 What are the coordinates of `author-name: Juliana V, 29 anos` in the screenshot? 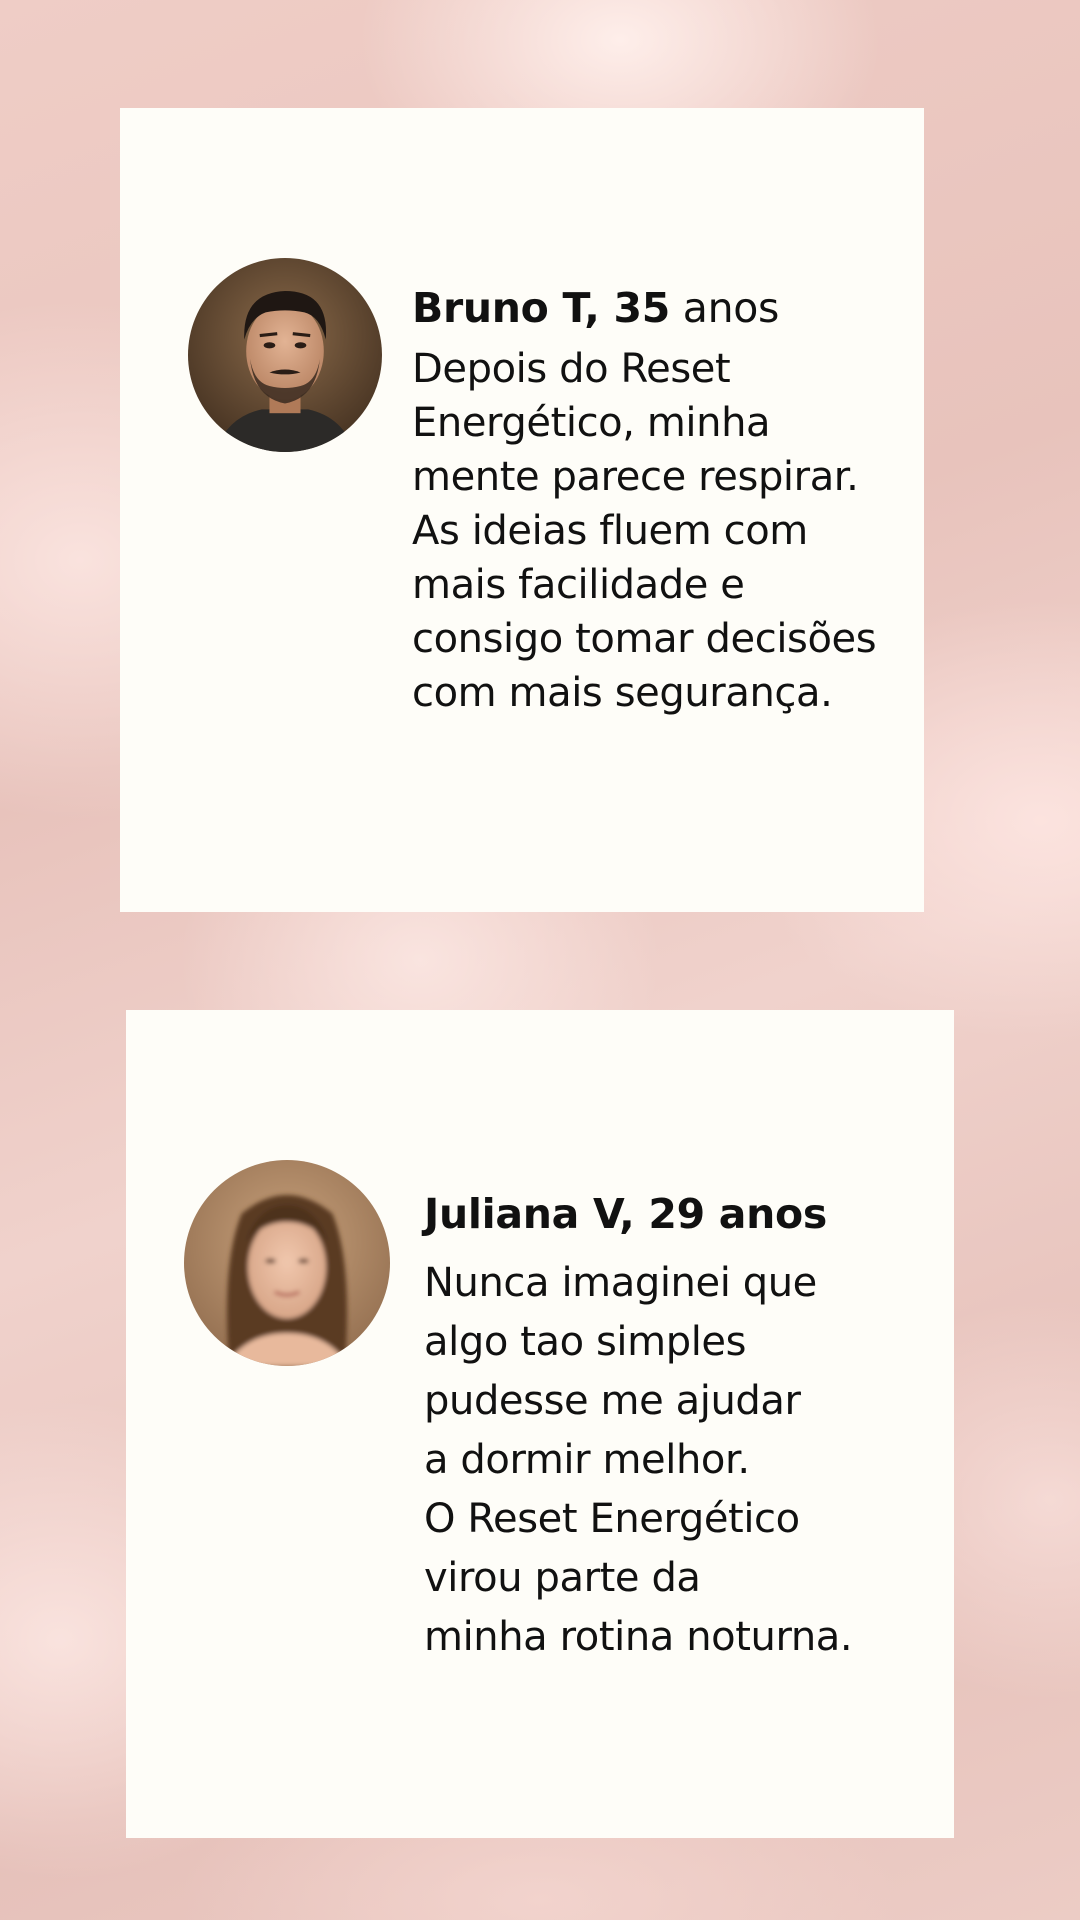 It's located at (625, 1214).